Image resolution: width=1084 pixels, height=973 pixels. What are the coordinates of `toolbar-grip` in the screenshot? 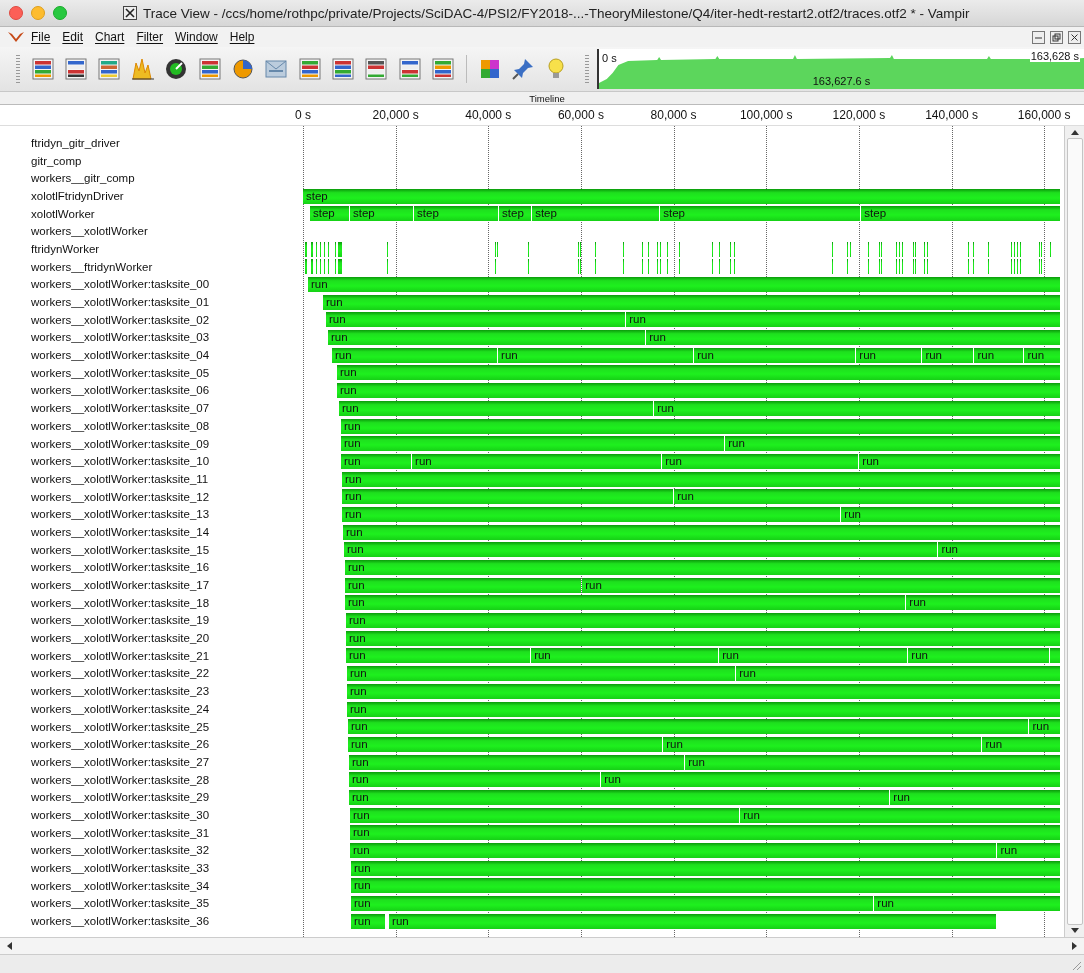 It's located at (18, 69).